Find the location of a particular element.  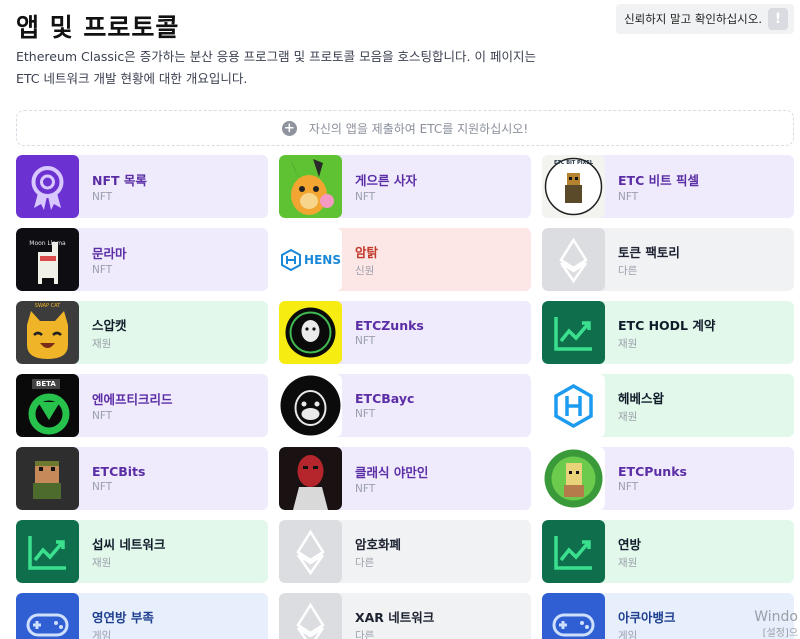

app-card: 섭씨 네트워크 재원 is located at coordinates (142, 551).